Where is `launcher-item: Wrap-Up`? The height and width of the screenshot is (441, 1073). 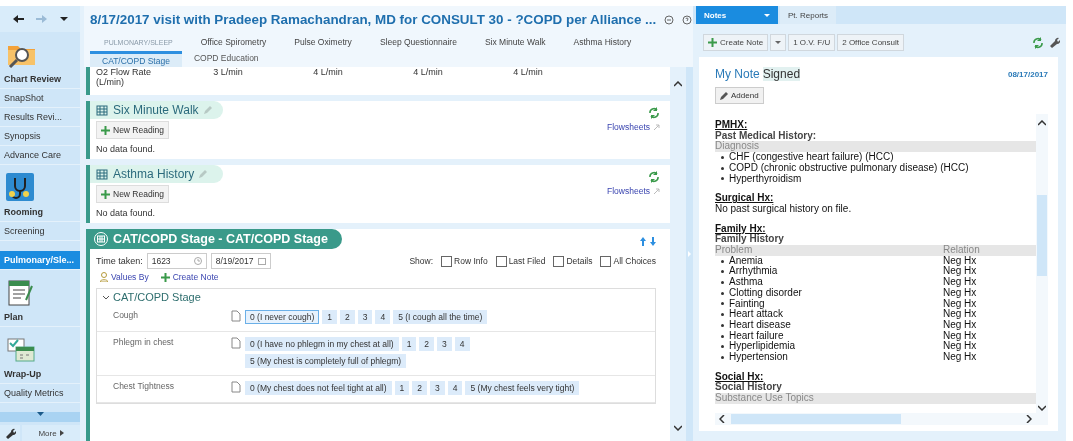 launcher-item: Wrap-Up is located at coordinates (40, 375).